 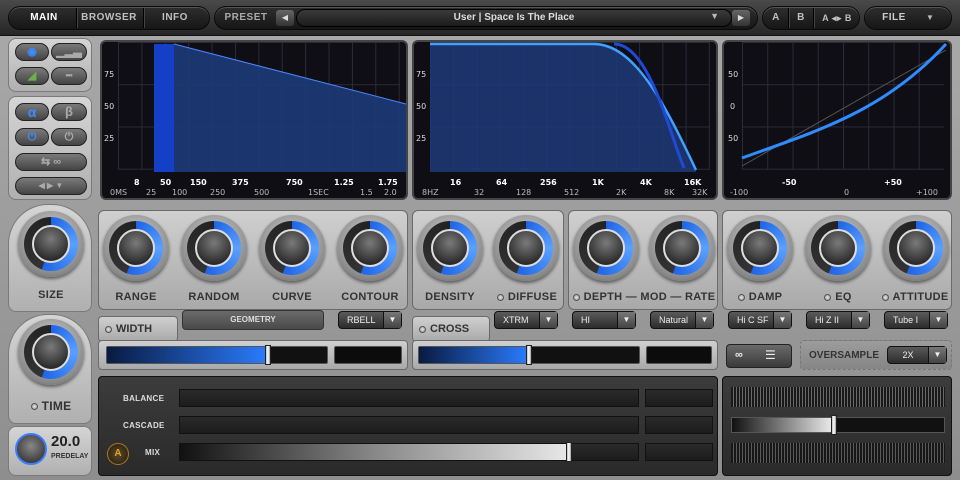 What do you see at coordinates (69, 52) in the screenshot?
I see `spectrum-icon: ▁▂▃` at bounding box center [69, 52].